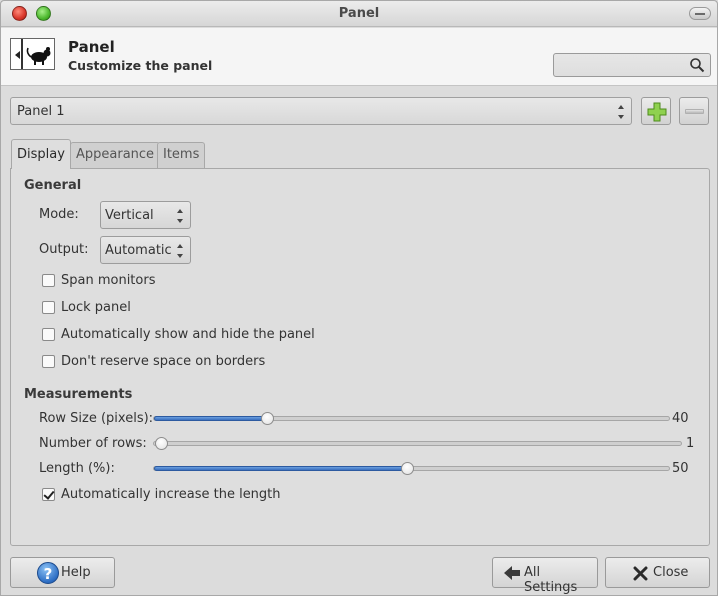 Image resolution: width=718 pixels, height=596 pixels. I want to click on close-button-label: Close, so click(671, 572).